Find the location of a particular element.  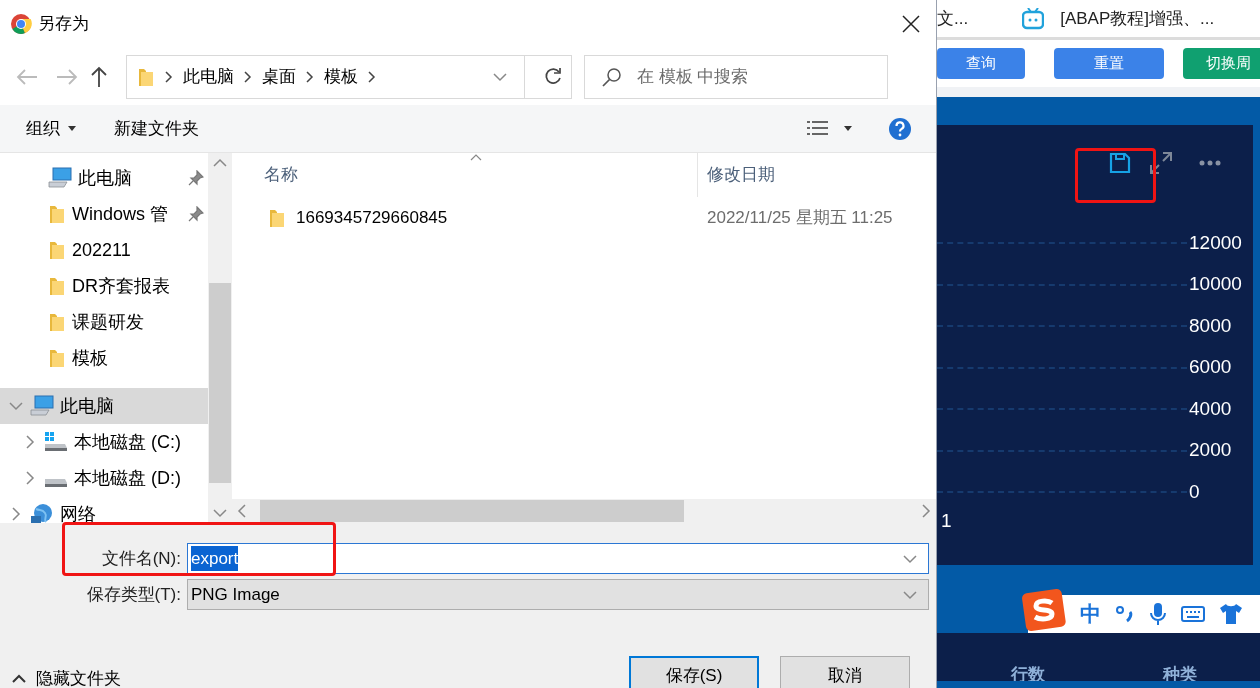

query-button: 重置 is located at coordinates (1109, 63).